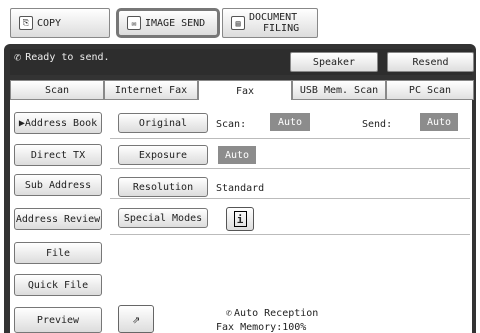 The width and height of the screenshot is (480, 333). Describe the element at coordinates (237, 155) in the screenshot. I see `exposure-value: Auto` at that location.